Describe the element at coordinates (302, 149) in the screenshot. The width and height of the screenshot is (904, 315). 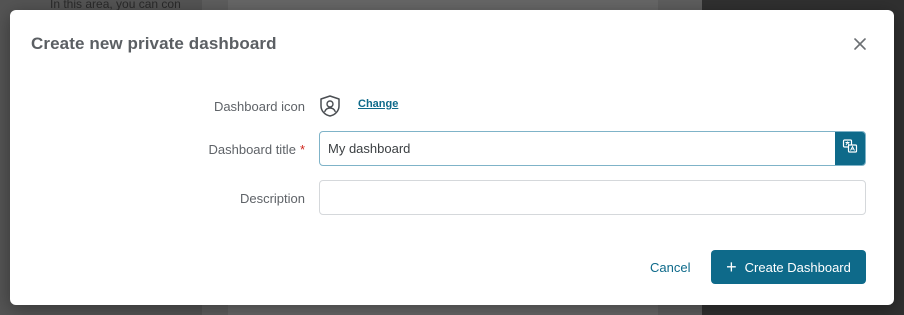
I see `required-marker: *` at that location.